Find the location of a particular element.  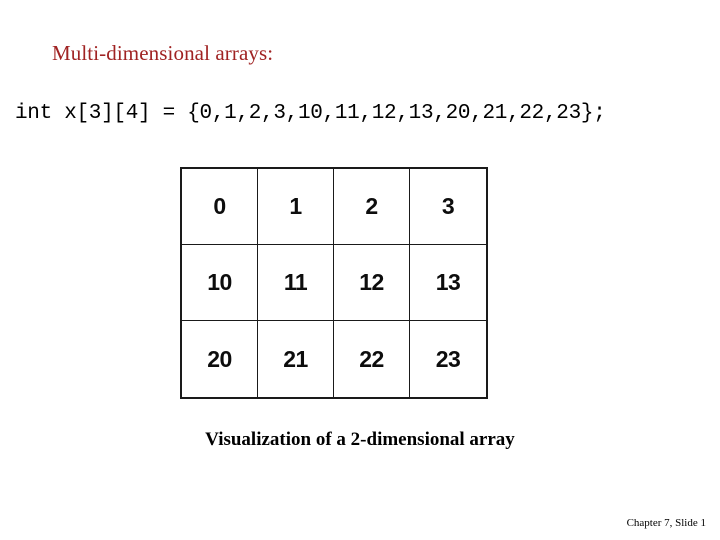

page-title: Multi-dimensional arrays: is located at coordinates (163, 53).